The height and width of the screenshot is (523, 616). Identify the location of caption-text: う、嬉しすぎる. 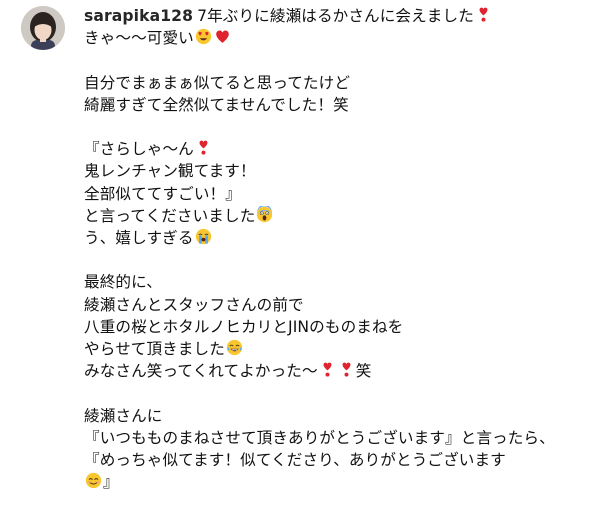
(139, 238).